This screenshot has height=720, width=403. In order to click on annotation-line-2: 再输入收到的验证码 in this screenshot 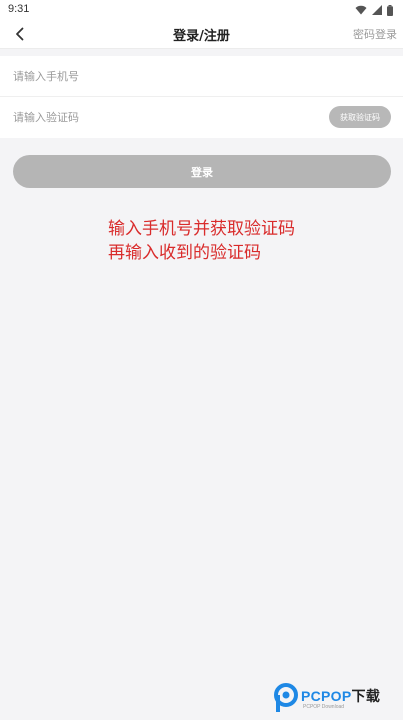, I will do `click(184, 253)`.